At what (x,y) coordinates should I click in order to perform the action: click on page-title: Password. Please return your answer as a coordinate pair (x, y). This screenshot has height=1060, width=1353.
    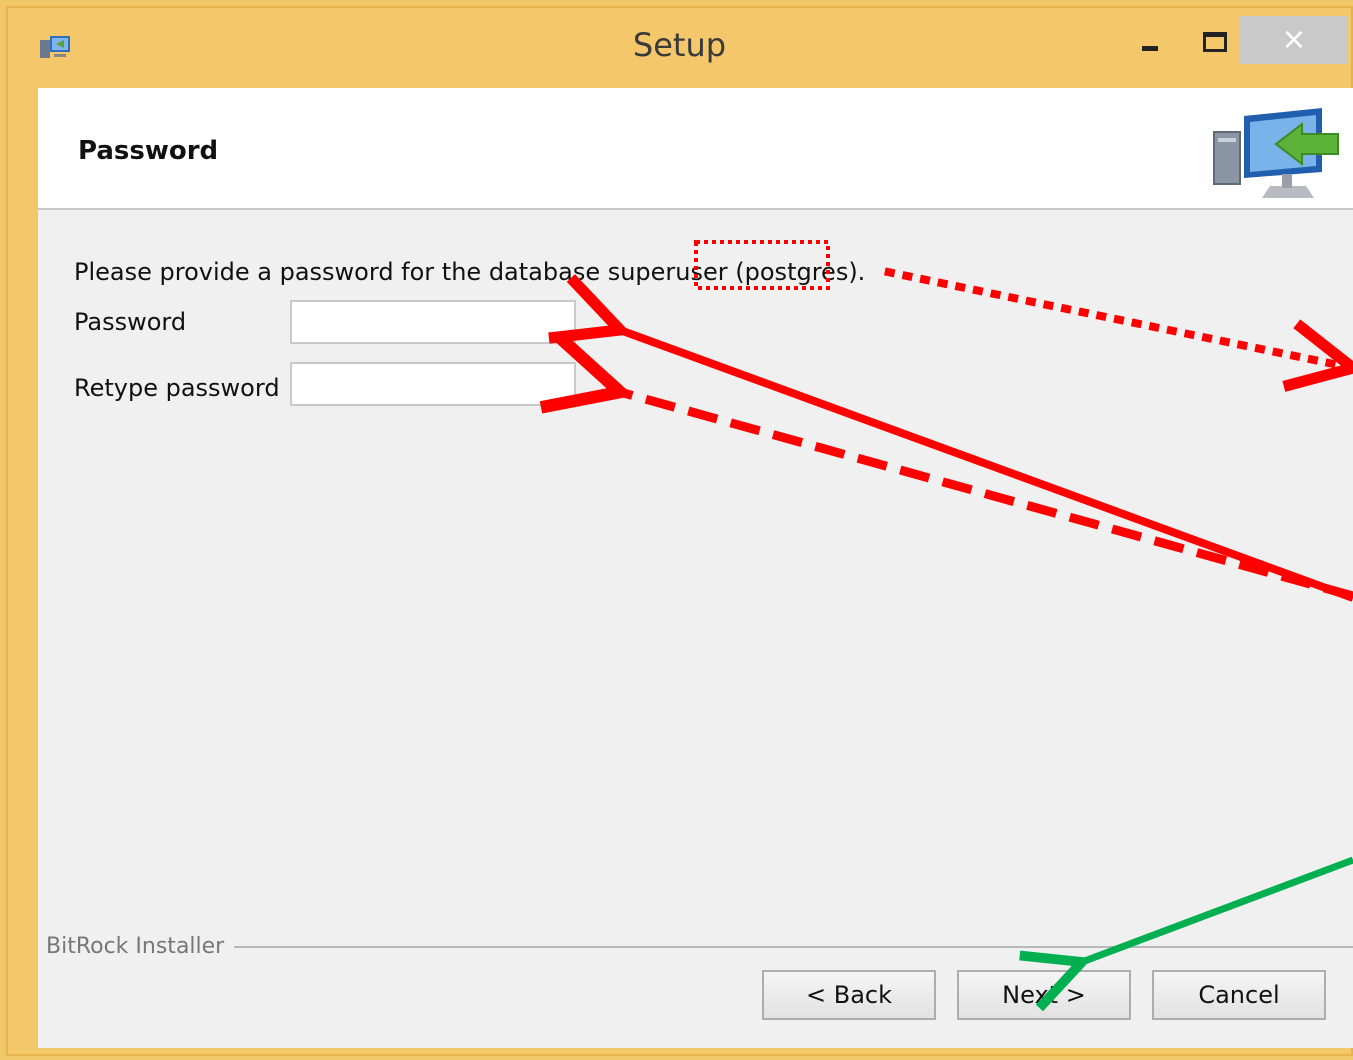
    Looking at the image, I should click on (148, 151).